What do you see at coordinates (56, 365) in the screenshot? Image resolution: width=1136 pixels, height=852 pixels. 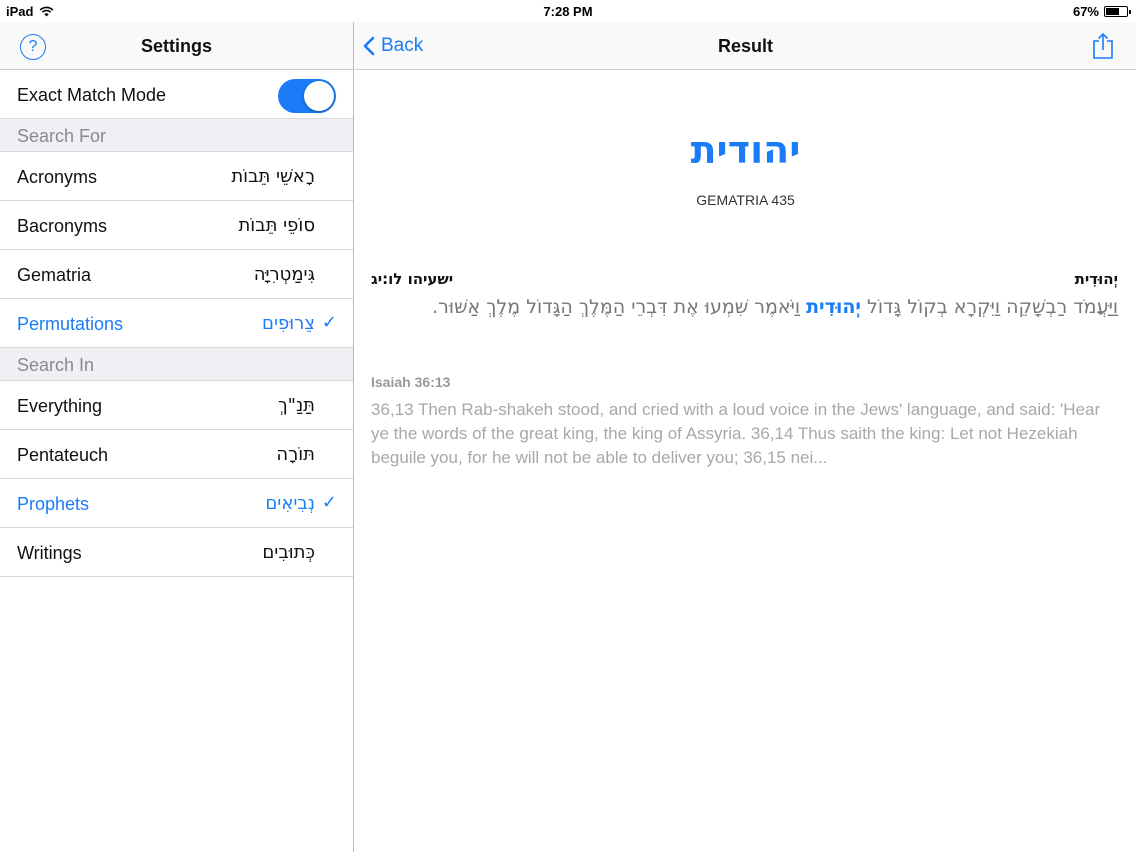 I see `search-in-header-label: Search In` at bounding box center [56, 365].